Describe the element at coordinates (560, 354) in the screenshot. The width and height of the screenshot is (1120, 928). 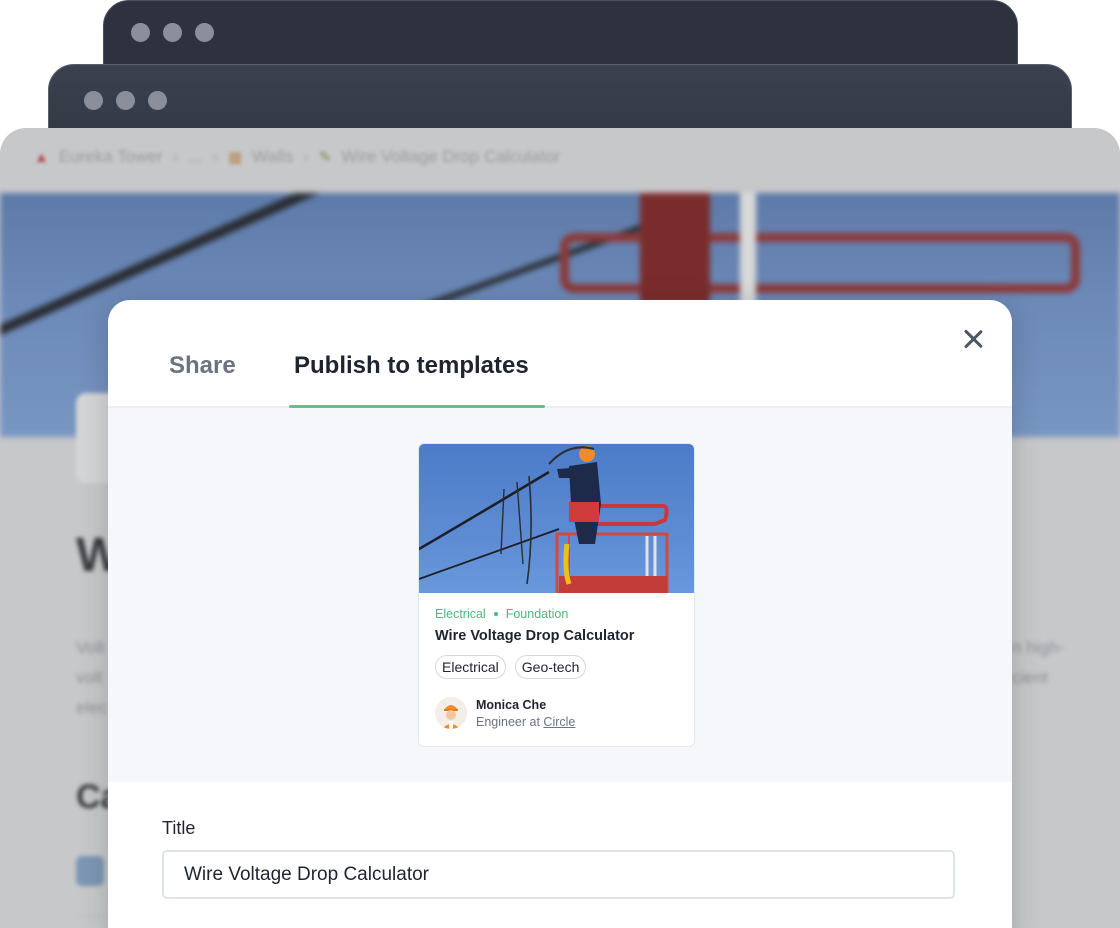
I see `modal-tabs: Share Publish to templates` at that location.